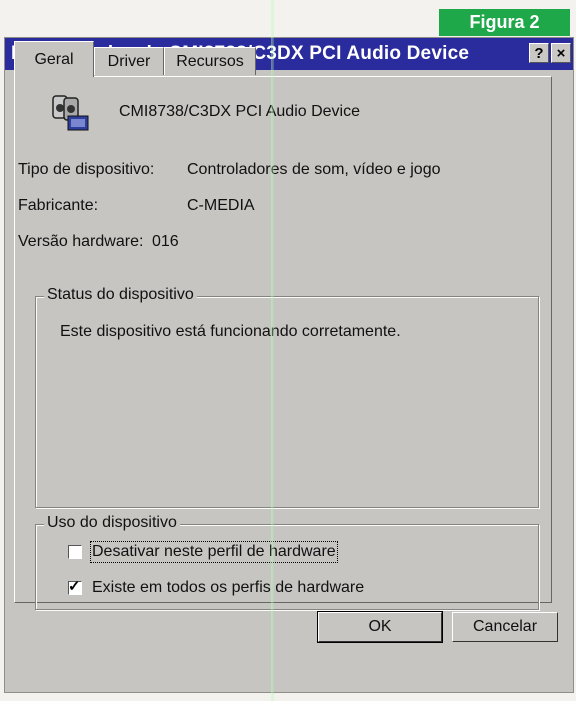  I want to click on hardware-version-label: Versão hardware:, so click(81, 241).